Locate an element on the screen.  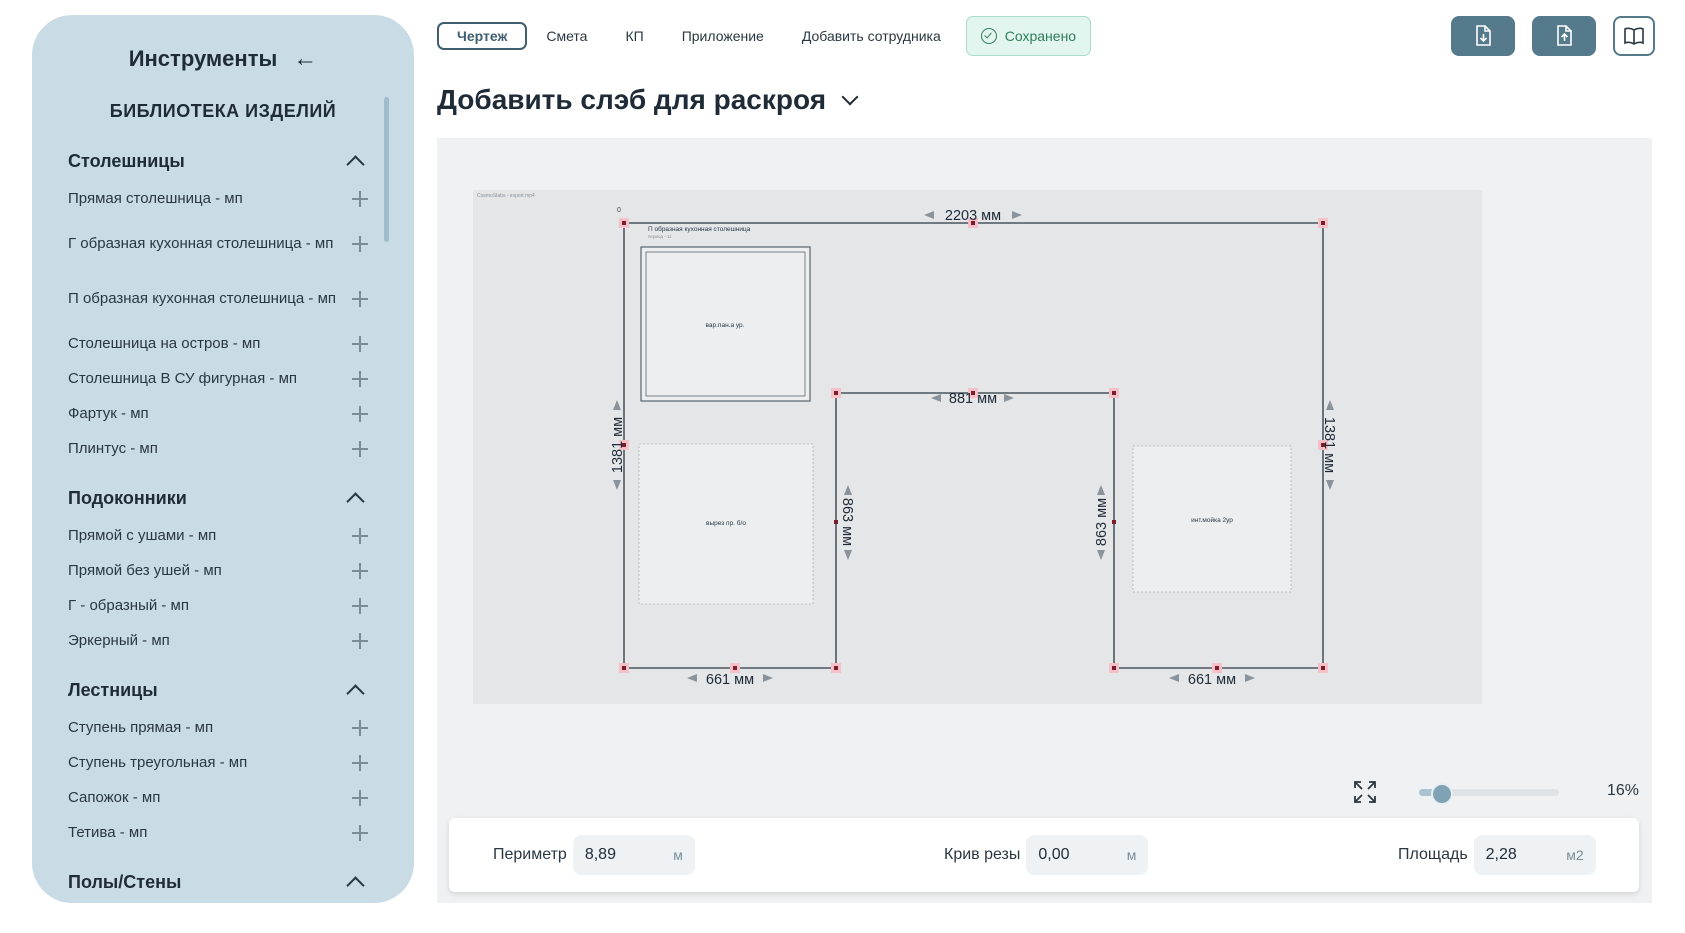
cutout-label: вырез пр. б/о is located at coordinates (726, 523).